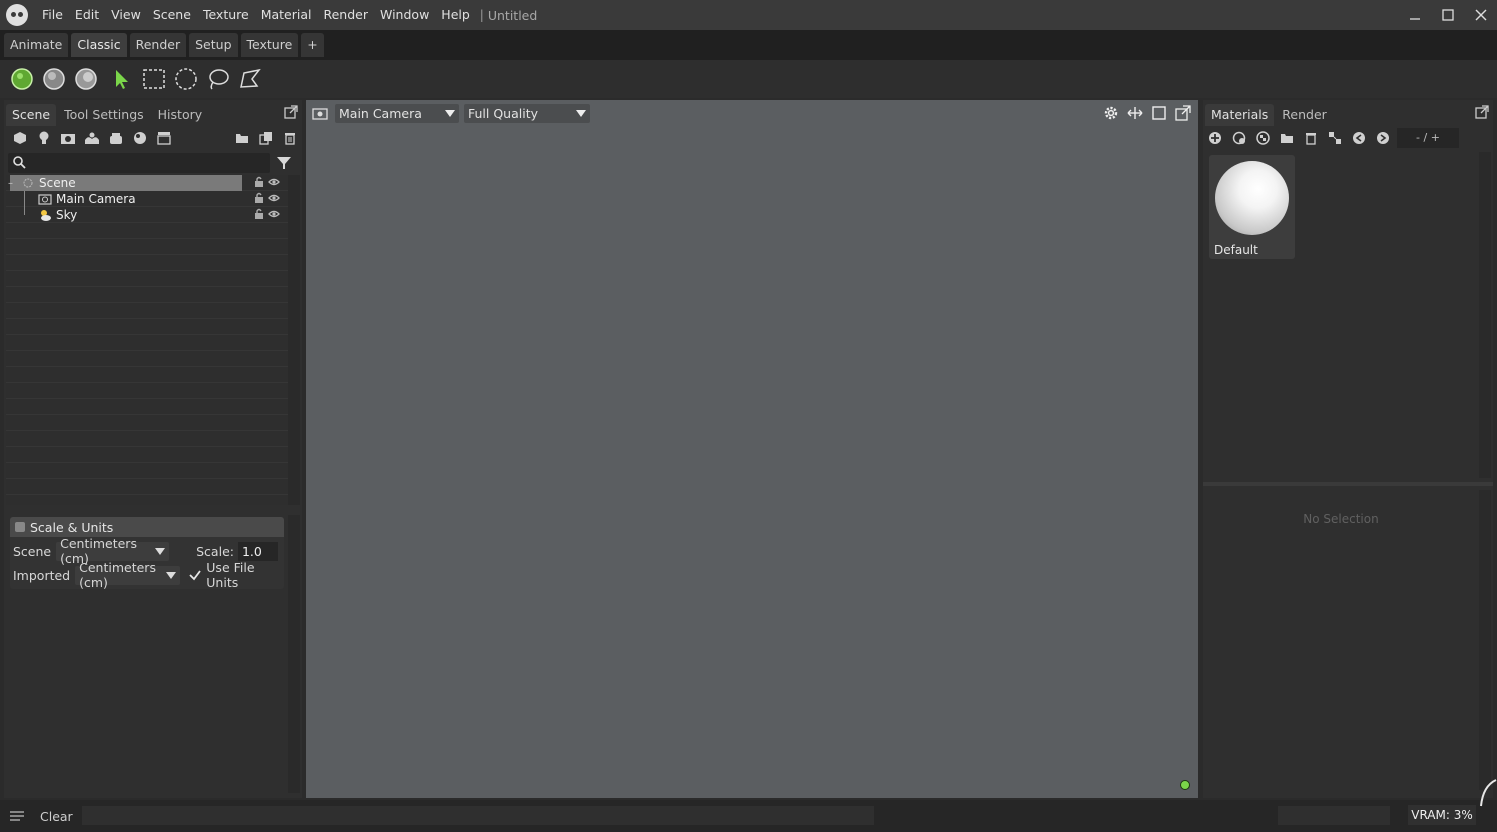 The height and width of the screenshot is (832, 1497). Describe the element at coordinates (294, 654) in the screenshot. I see `properties-scrollbar` at that location.